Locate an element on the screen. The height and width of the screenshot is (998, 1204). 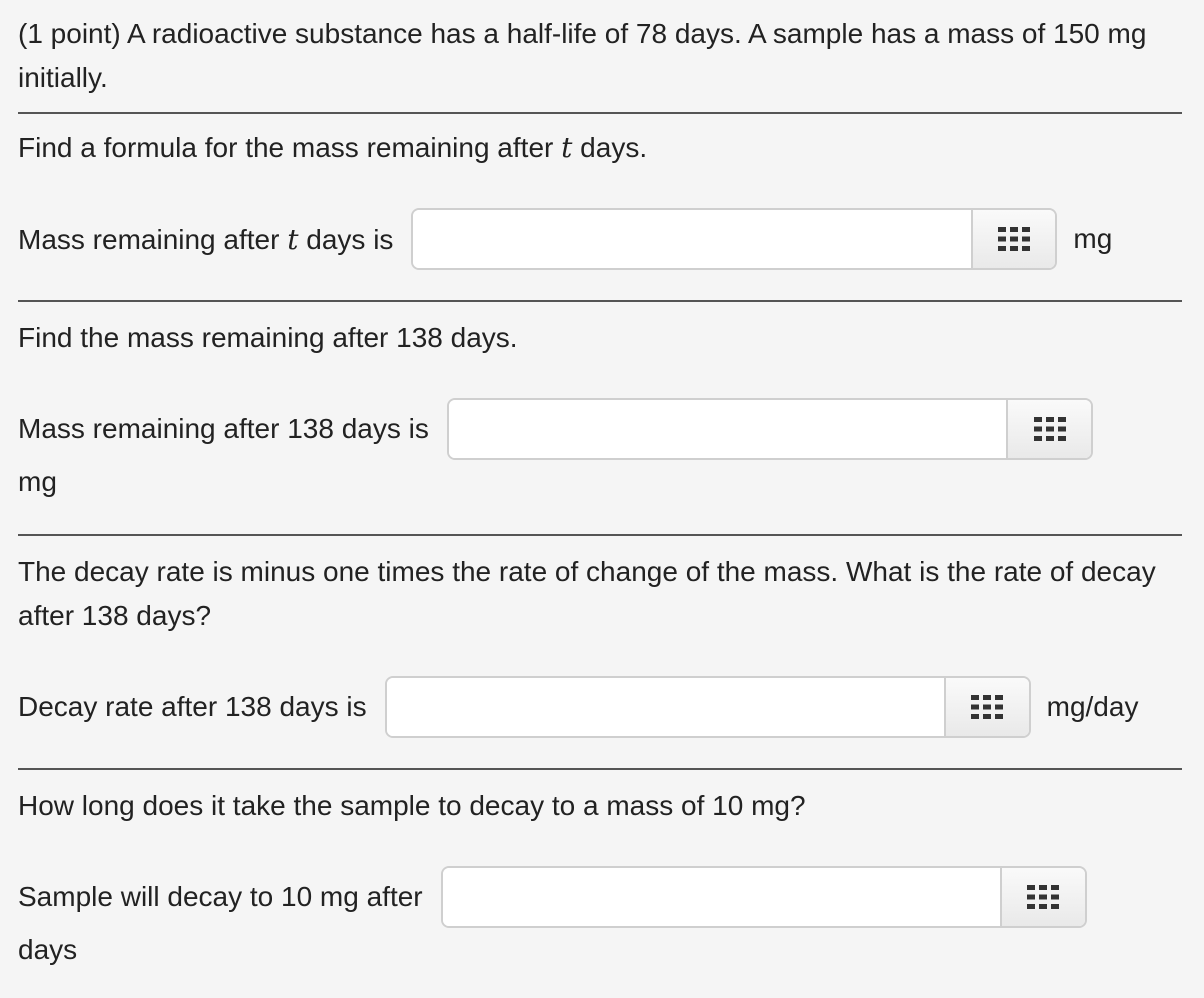
part-1-answer-box is located at coordinates (734, 239).